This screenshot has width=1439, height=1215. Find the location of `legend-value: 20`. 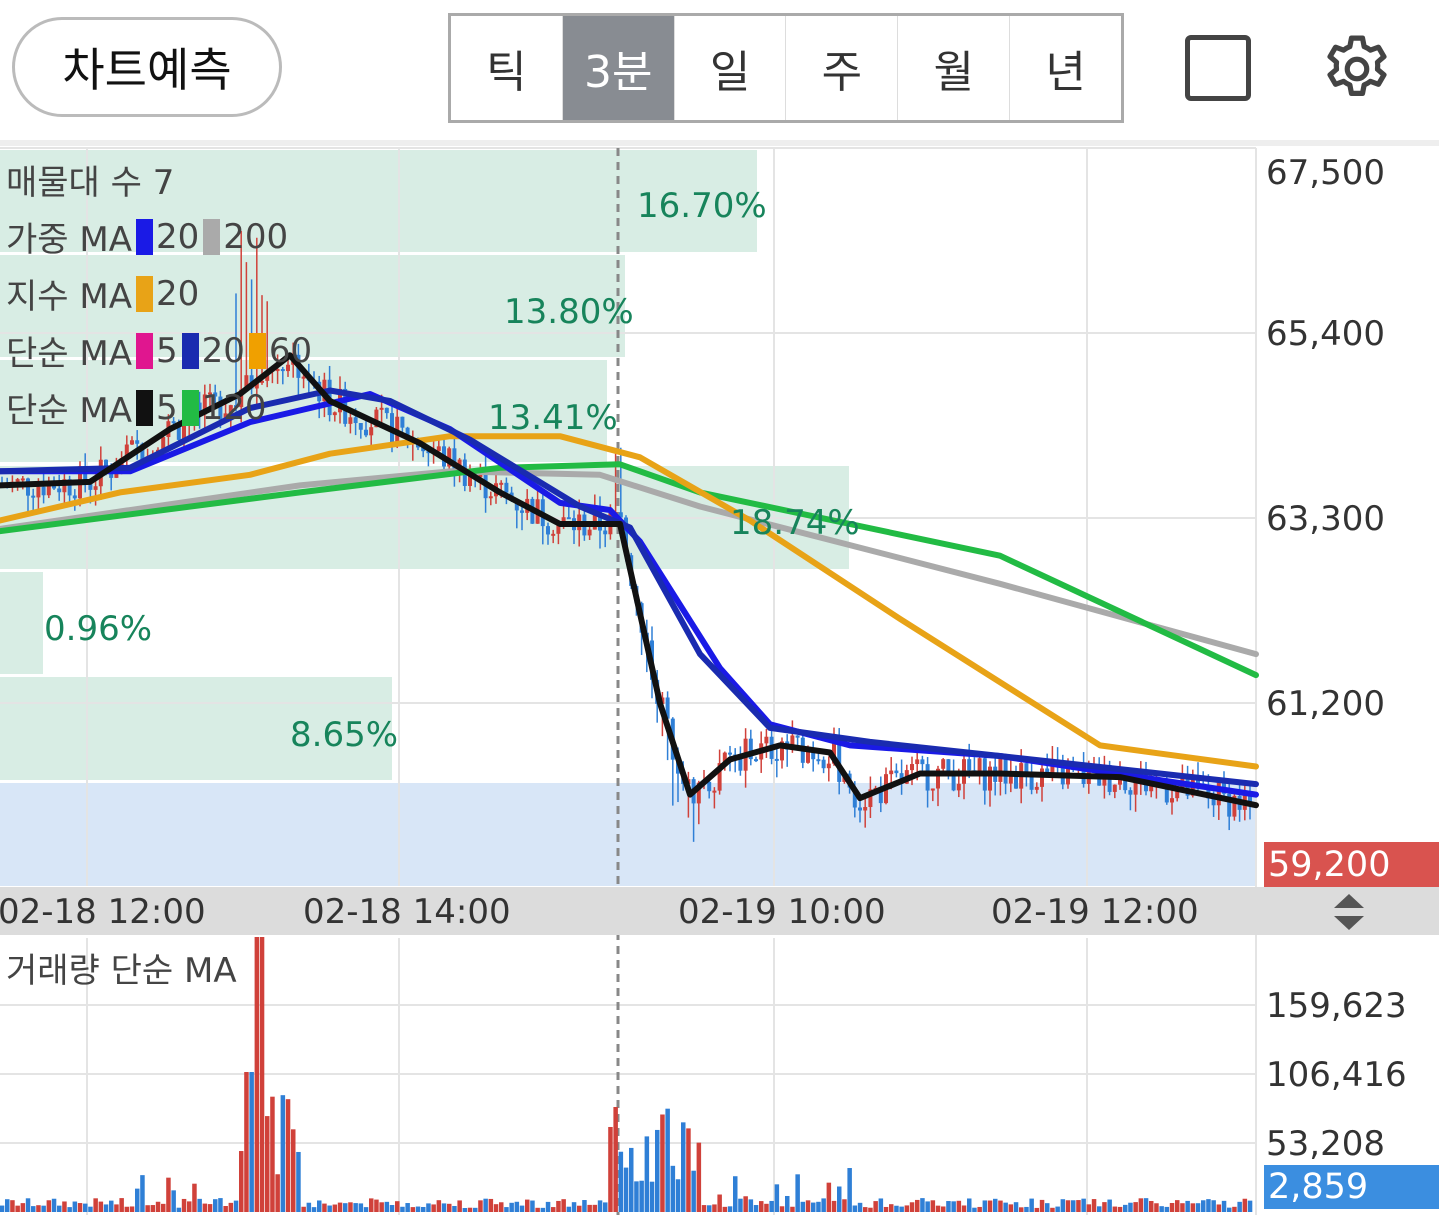

legend-value: 20 is located at coordinates (177, 236).